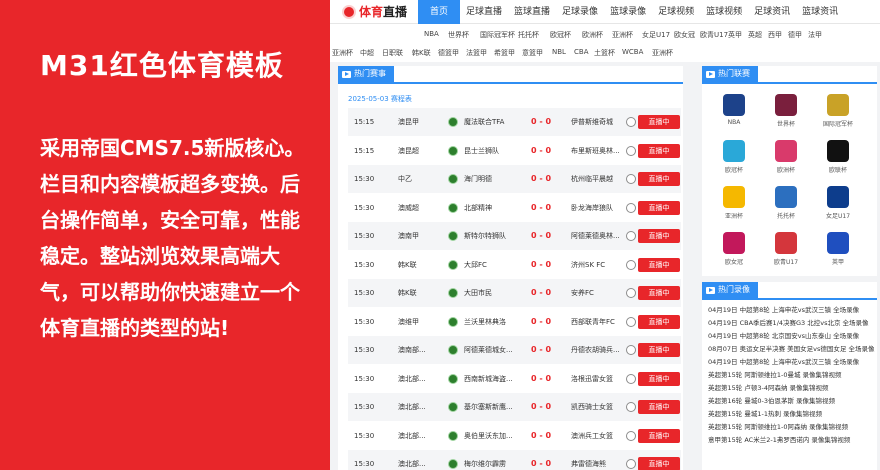  What do you see at coordinates (676, 12) in the screenshot?
I see `nav-item: 足球视频` at bounding box center [676, 12].